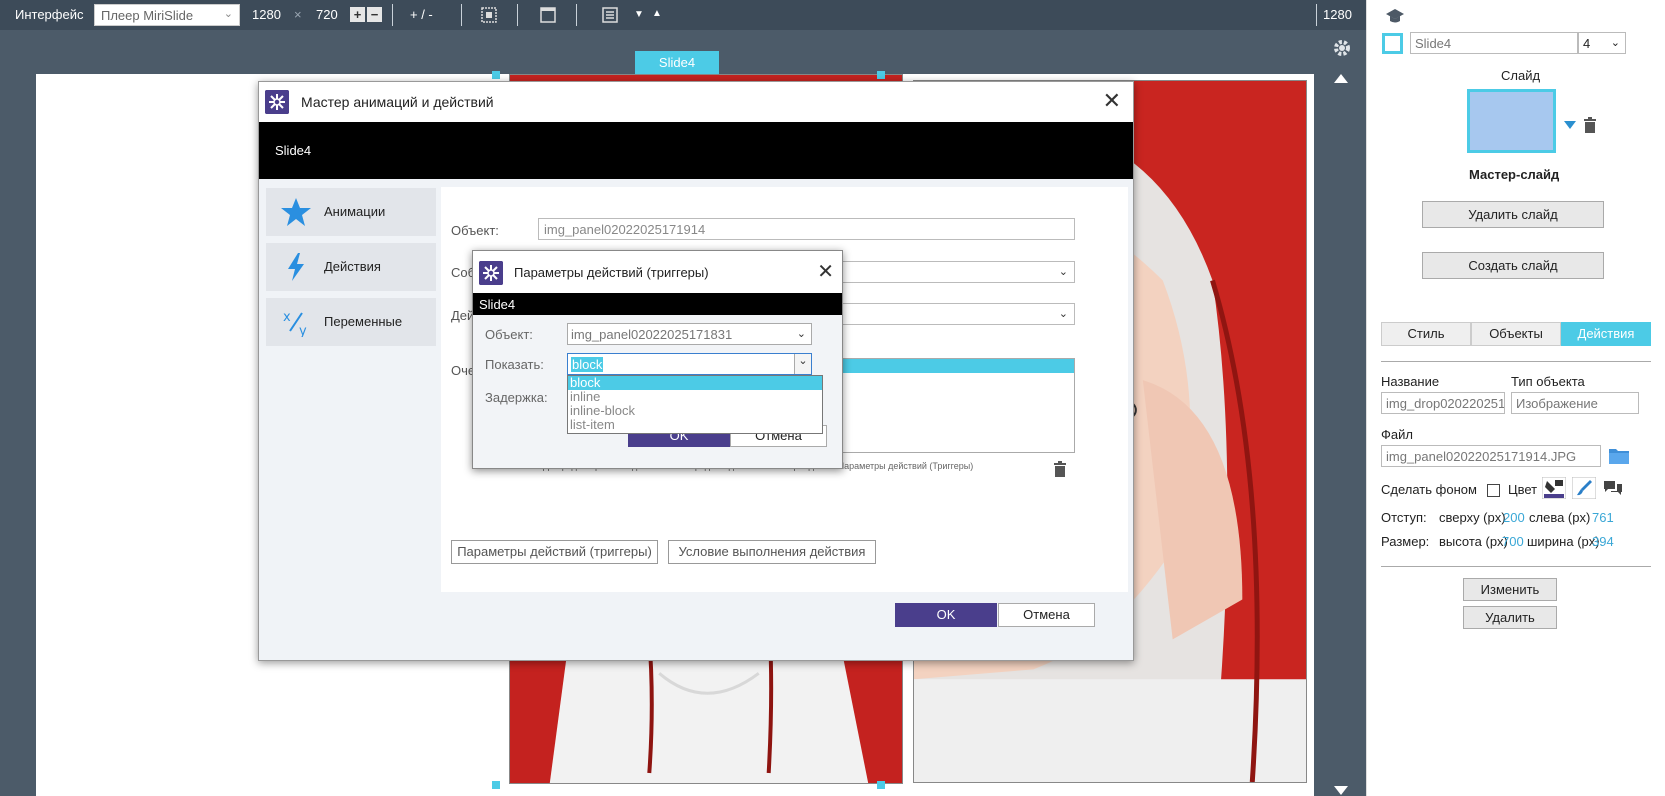  Describe the element at coordinates (296, 212) in the screenshot. I see `star-icon` at that location.